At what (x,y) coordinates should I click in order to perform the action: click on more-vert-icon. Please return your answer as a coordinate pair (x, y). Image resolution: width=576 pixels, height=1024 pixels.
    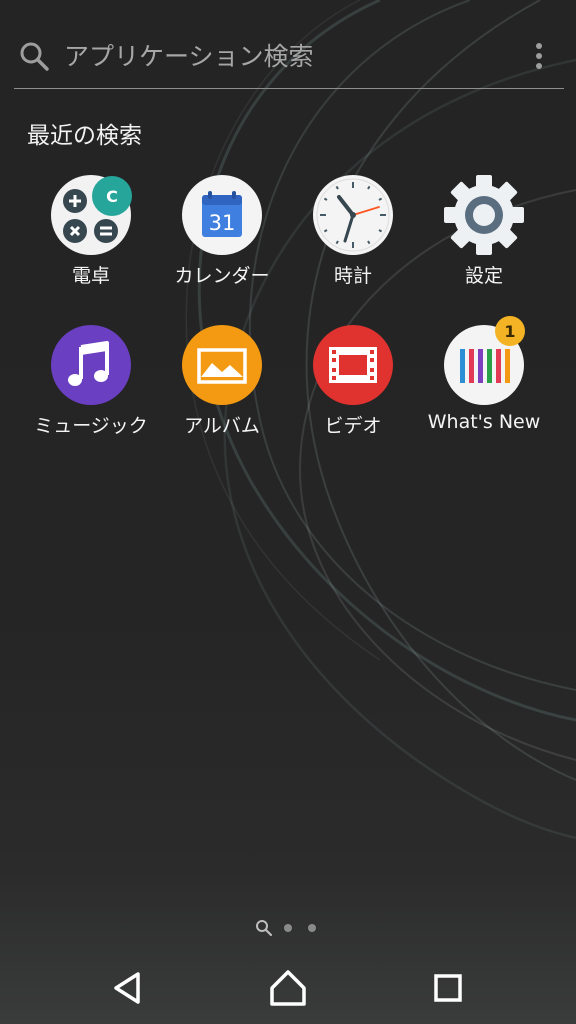
    Looking at the image, I should click on (539, 56).